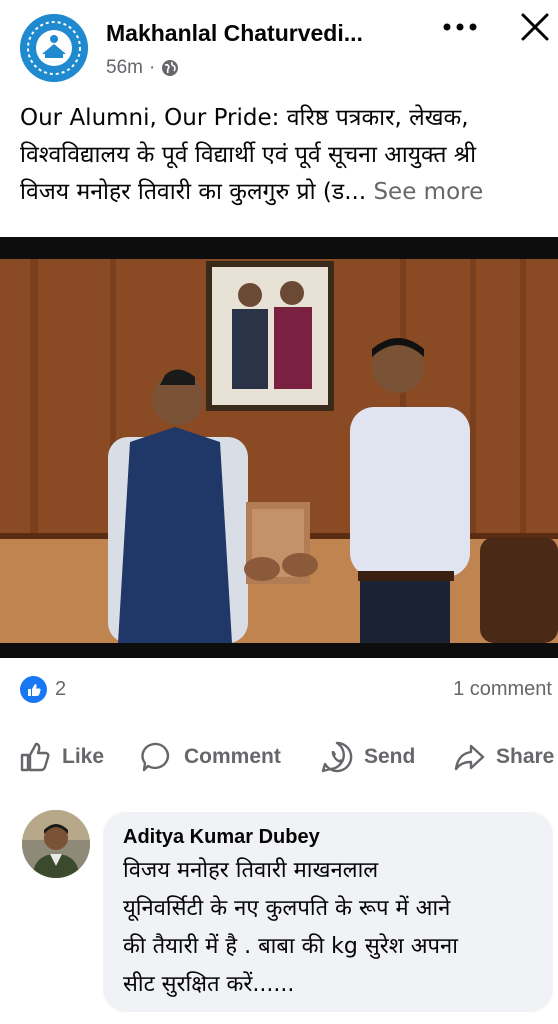 The image size is (558, 1024). I want to click on reactions-summary: 2, so click(43, 689).